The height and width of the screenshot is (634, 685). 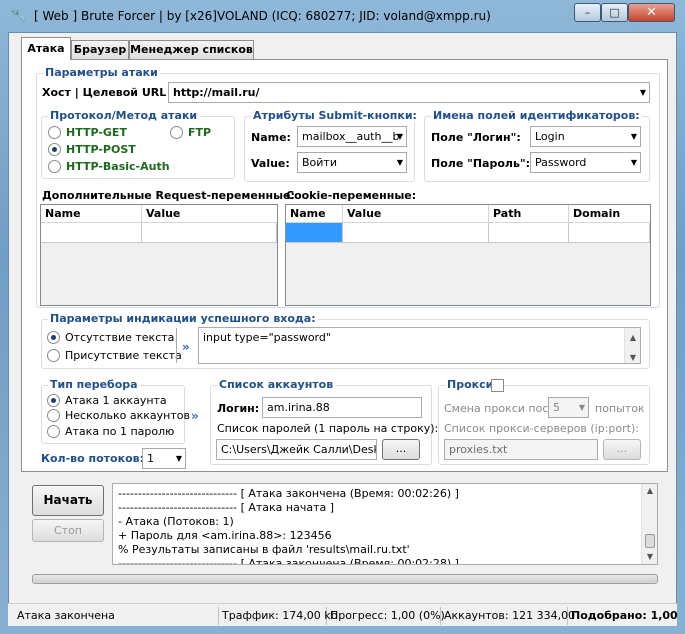 I want to click on password-field-value: Password, so click(x=561, y=162).